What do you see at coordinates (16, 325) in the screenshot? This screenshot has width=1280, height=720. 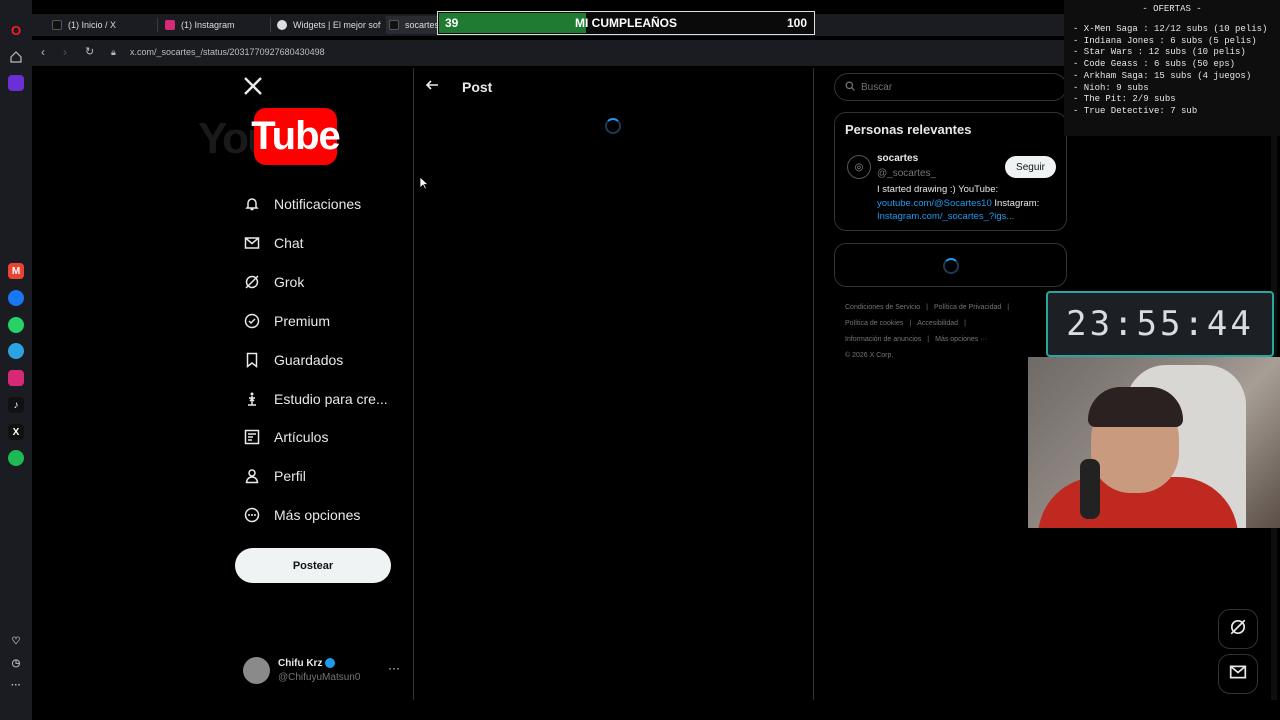 I see `whatsapp-icon` at bounding box center [16, 325].